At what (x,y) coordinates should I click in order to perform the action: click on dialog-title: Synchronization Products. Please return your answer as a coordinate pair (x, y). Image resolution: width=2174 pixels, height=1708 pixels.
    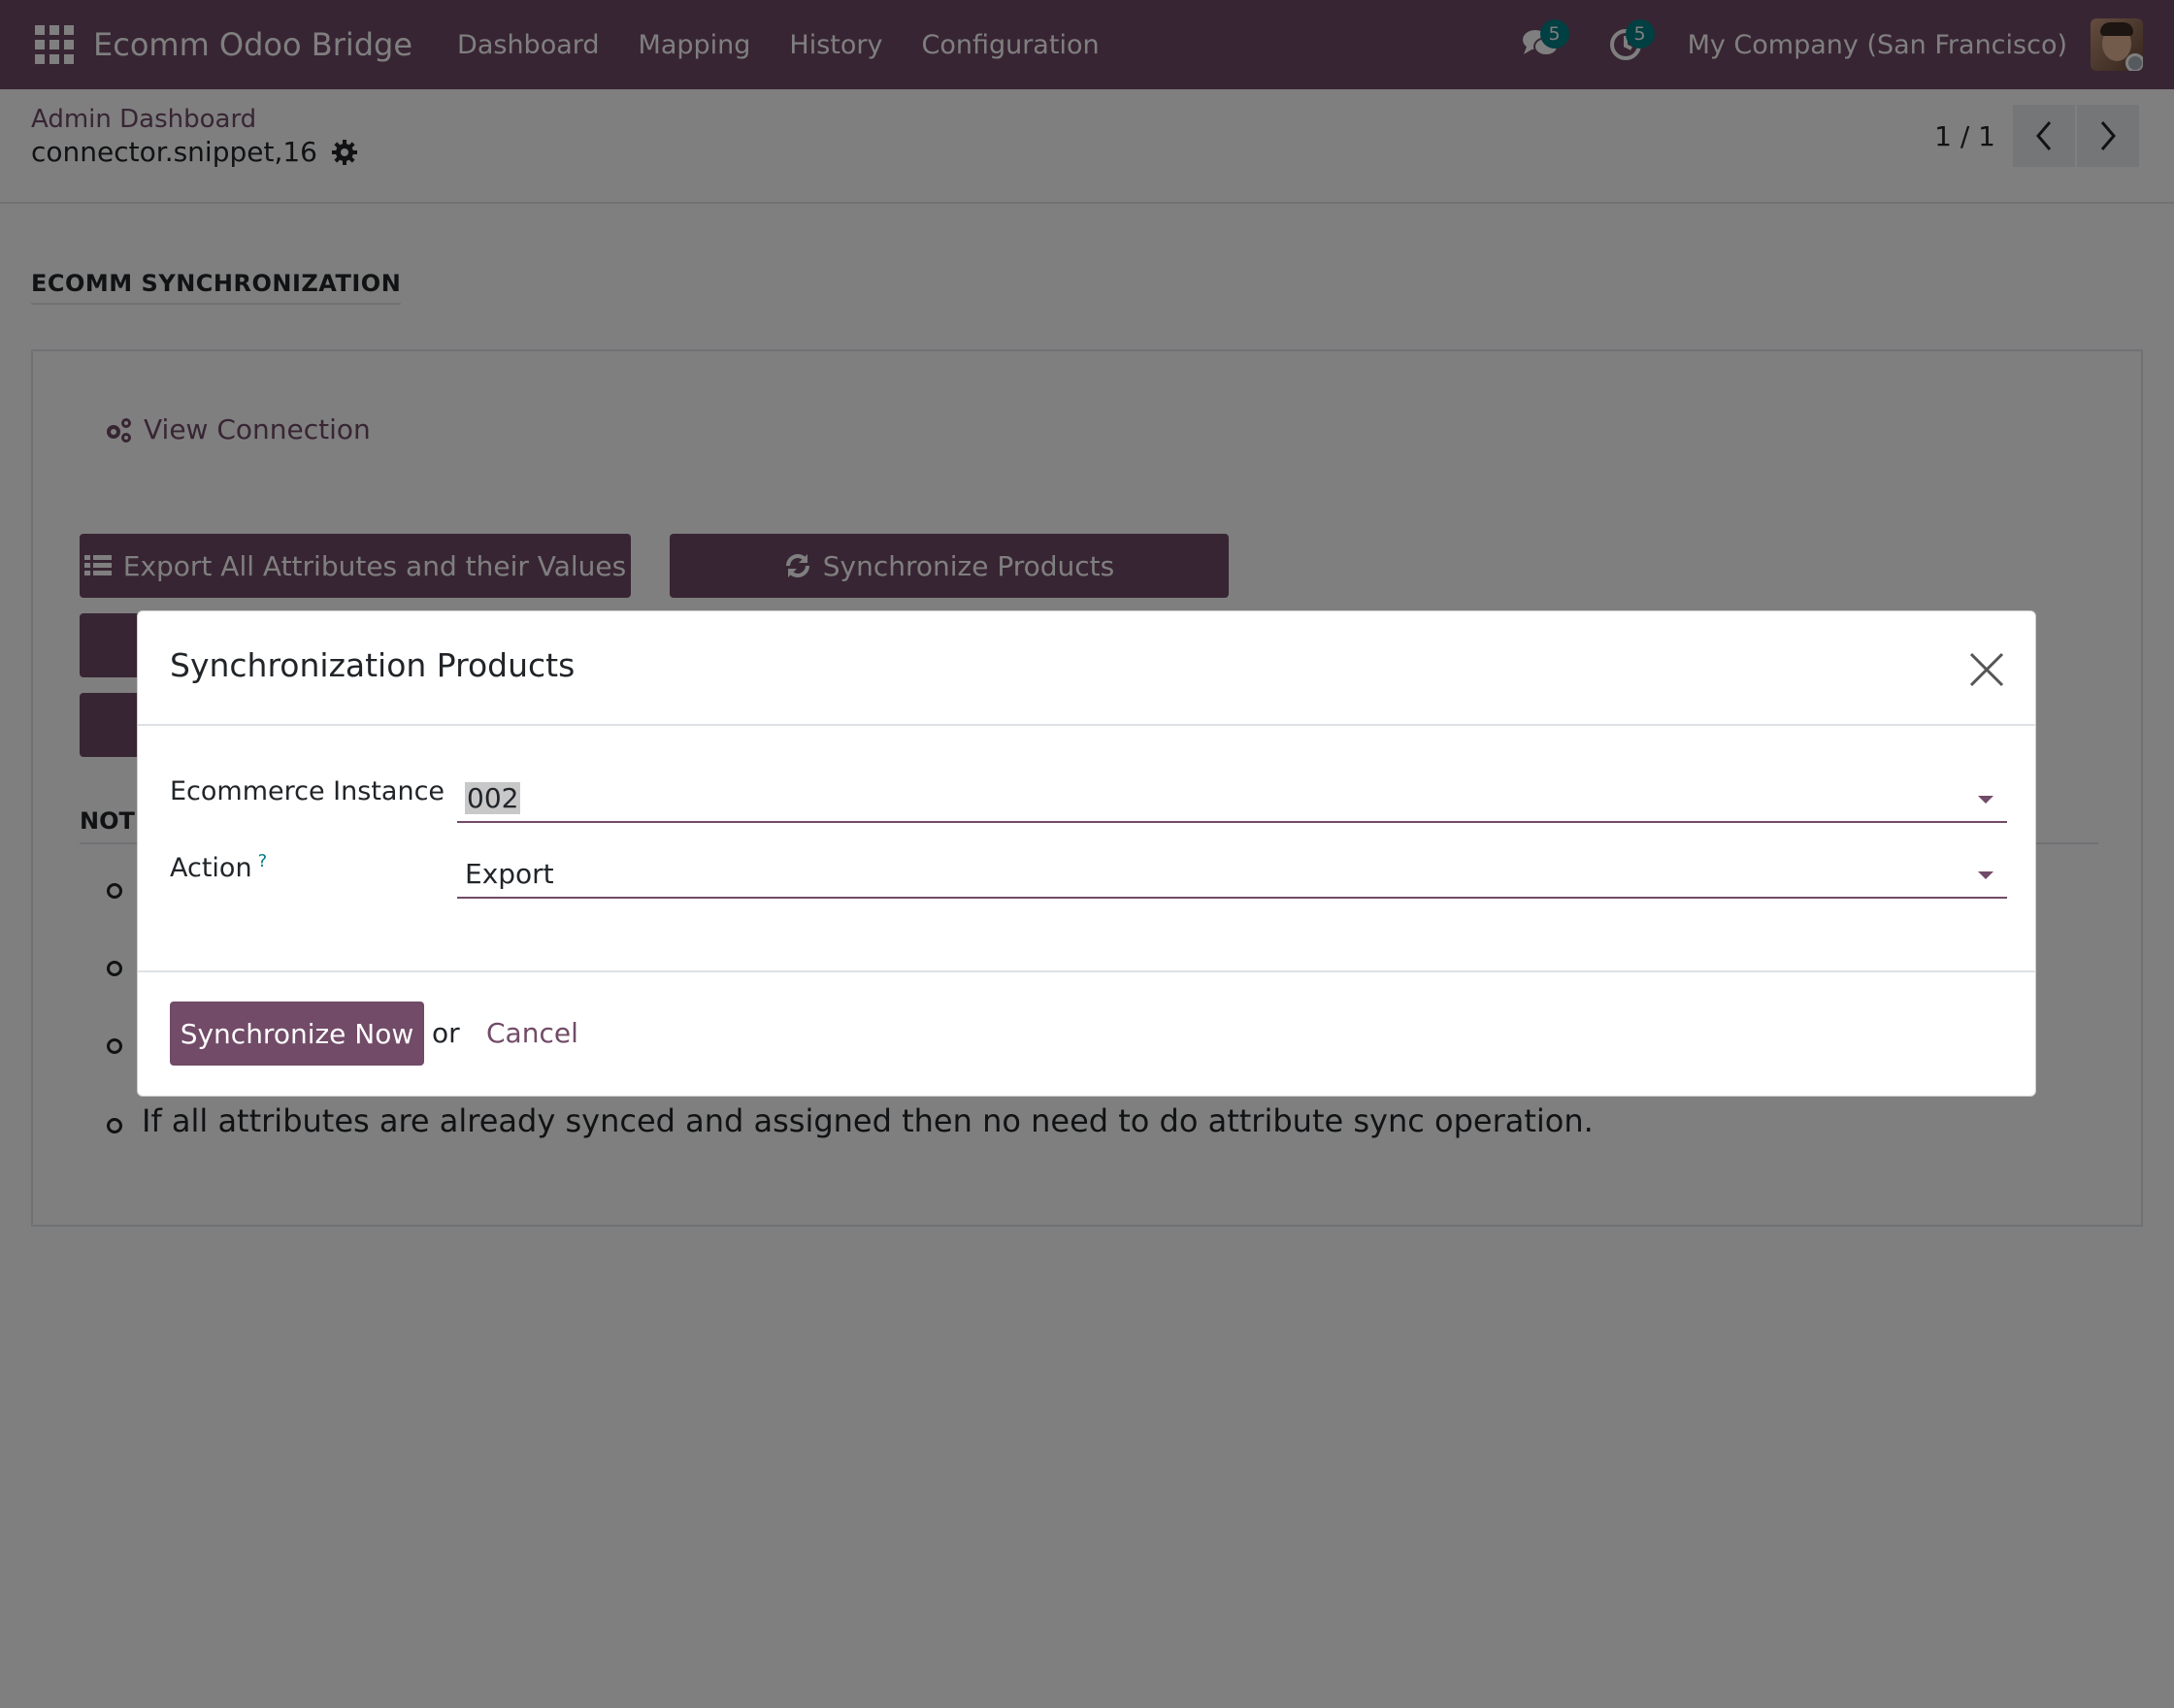
    Looking at the image, I should click on (373, 665).